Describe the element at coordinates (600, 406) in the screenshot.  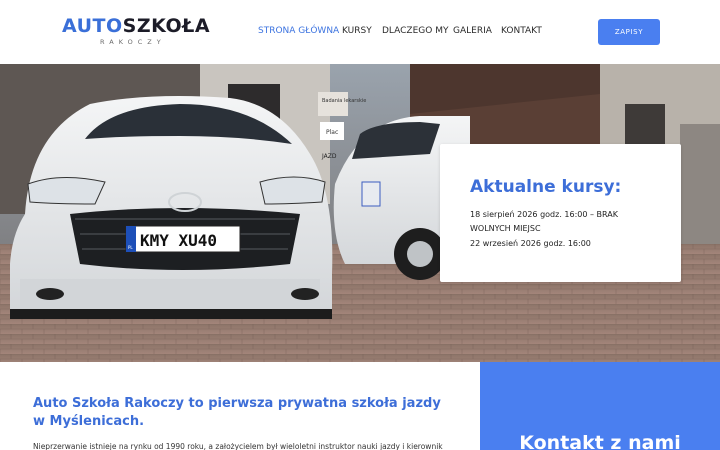
I see `contact-section: Kontakt z nami` at that location.